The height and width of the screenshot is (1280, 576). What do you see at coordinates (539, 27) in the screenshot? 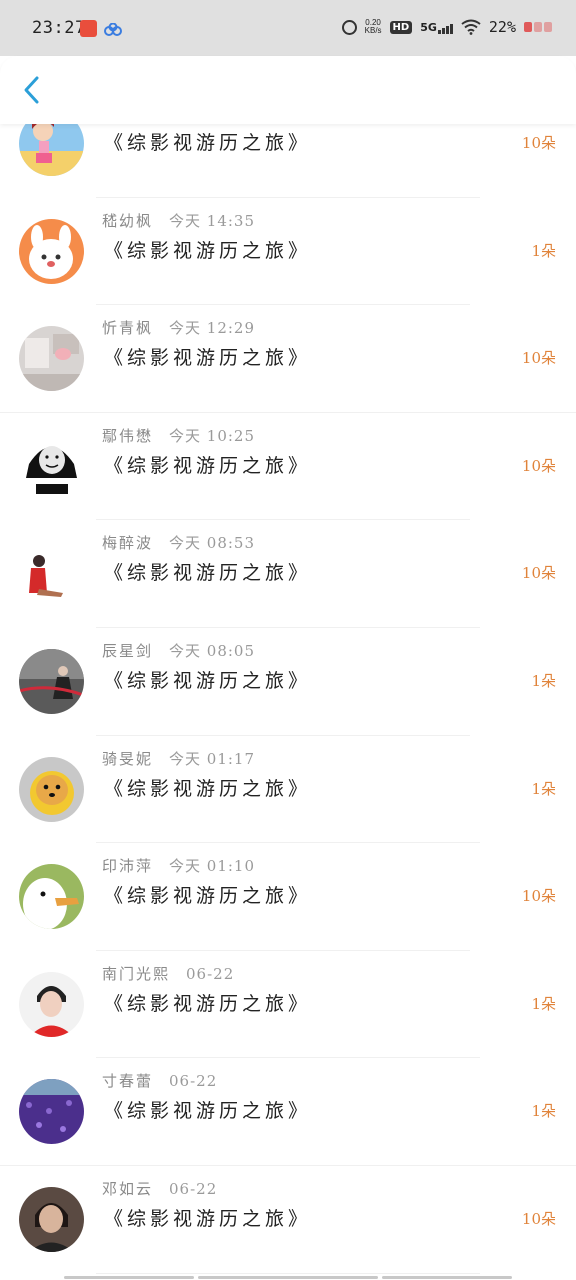
I see `battery-icon` at bounding box center [539, 27].